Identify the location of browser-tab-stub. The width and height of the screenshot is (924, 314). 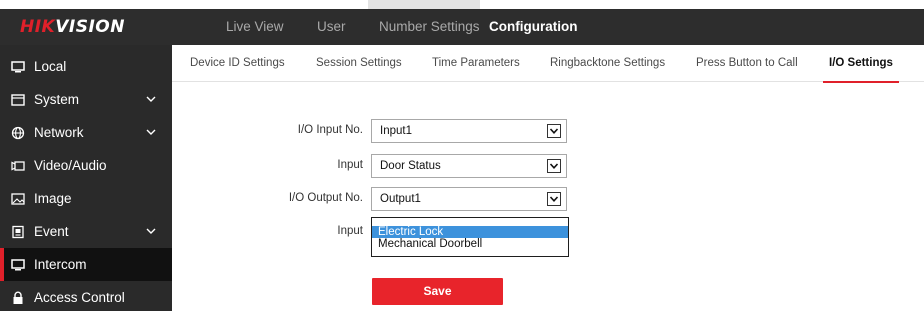
(424, 4).